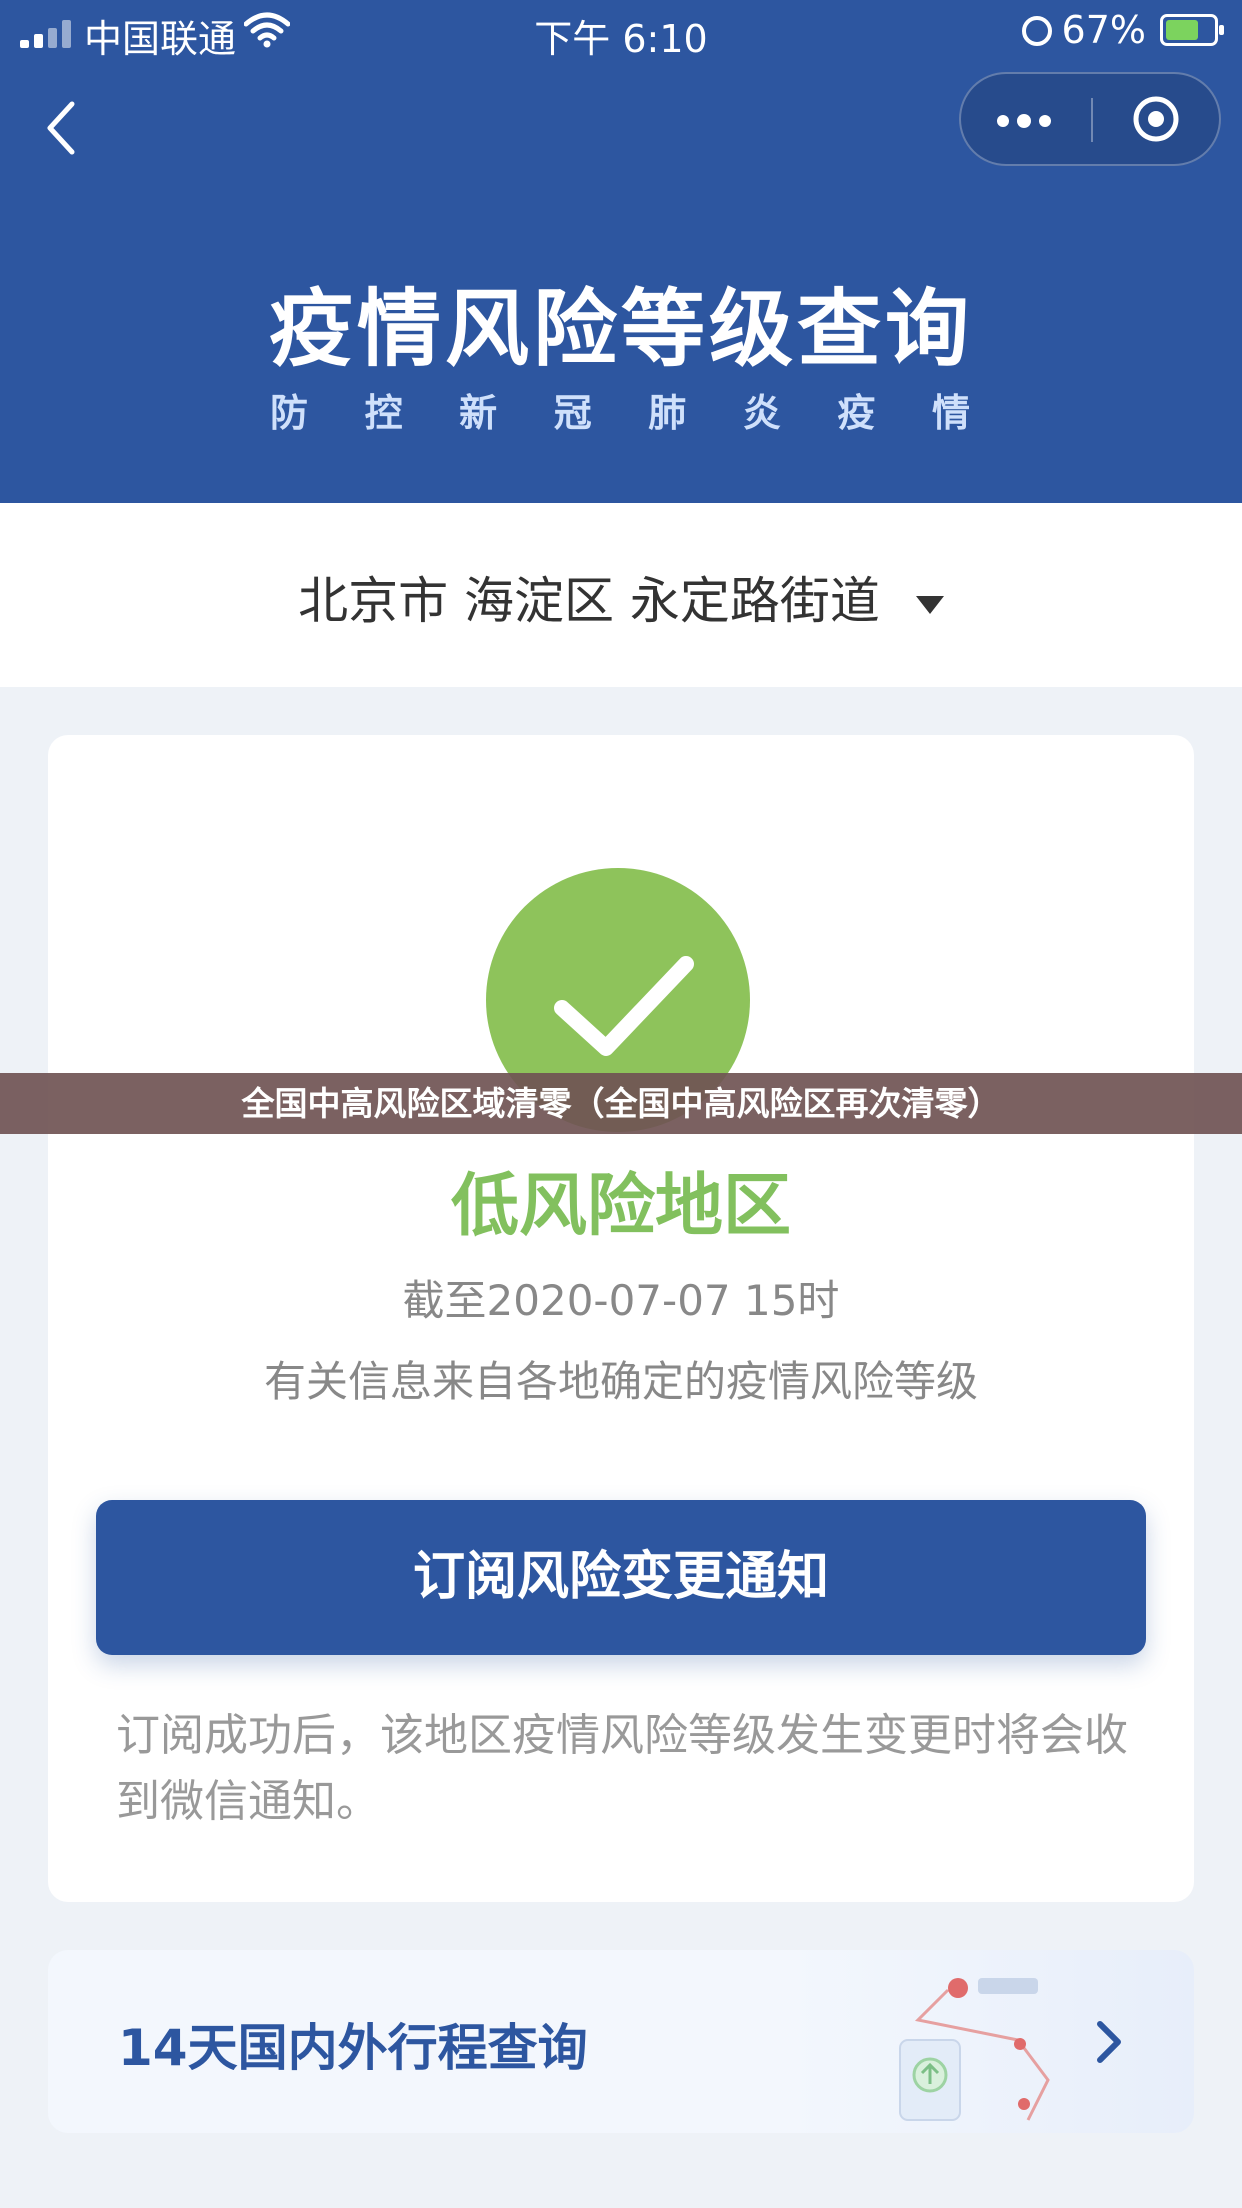 The image size is (1242, 2208). I want to click on caption-banner: 全国中高风险区域清零（全国中高风险区再次清零）, so click(621, 1103).